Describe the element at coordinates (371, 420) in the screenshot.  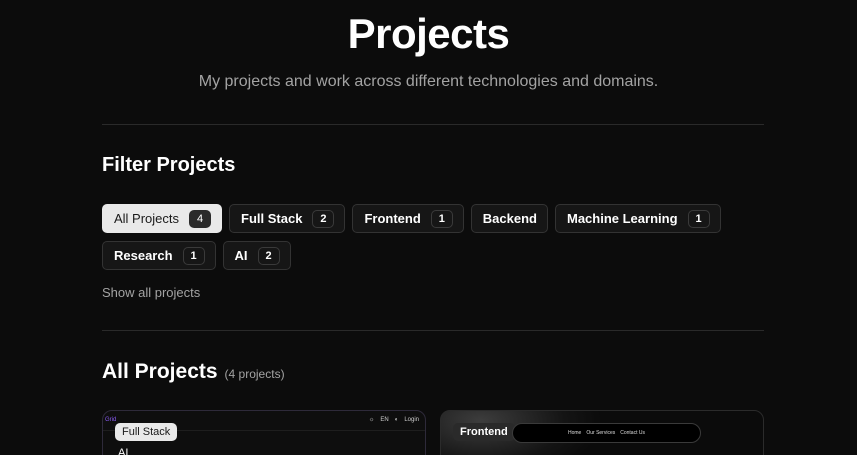
I see `sun-icon: ☼` at that location.